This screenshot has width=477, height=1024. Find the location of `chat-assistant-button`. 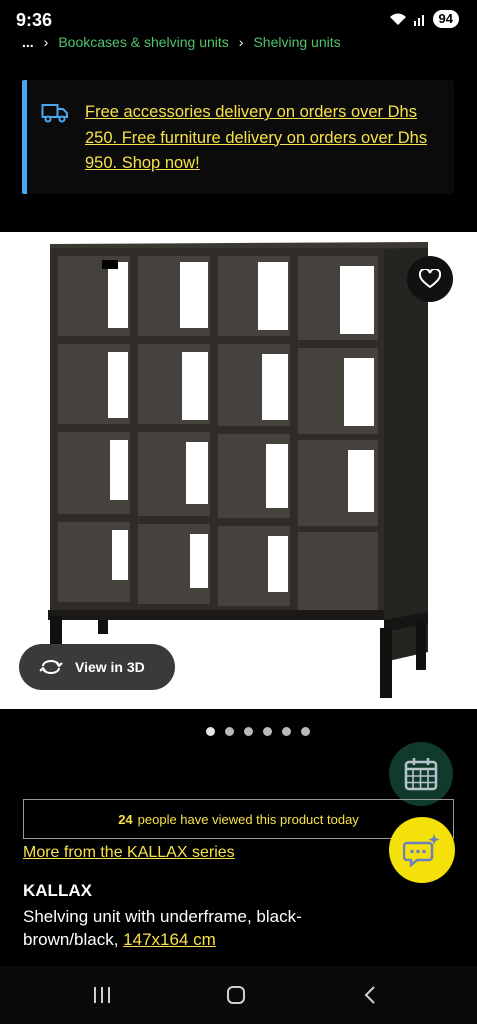

chat-assistant-button is located at coordinates (422, 850).